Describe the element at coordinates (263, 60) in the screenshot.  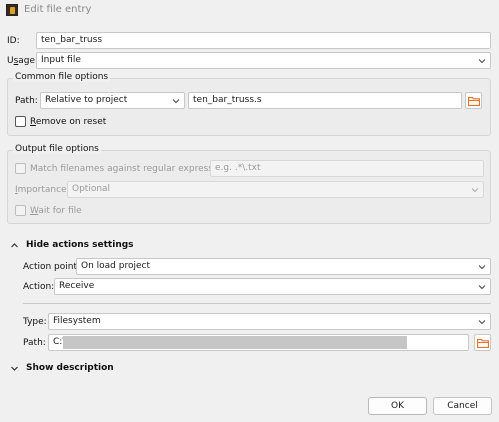
I see `usage-select: Input file` at that location.